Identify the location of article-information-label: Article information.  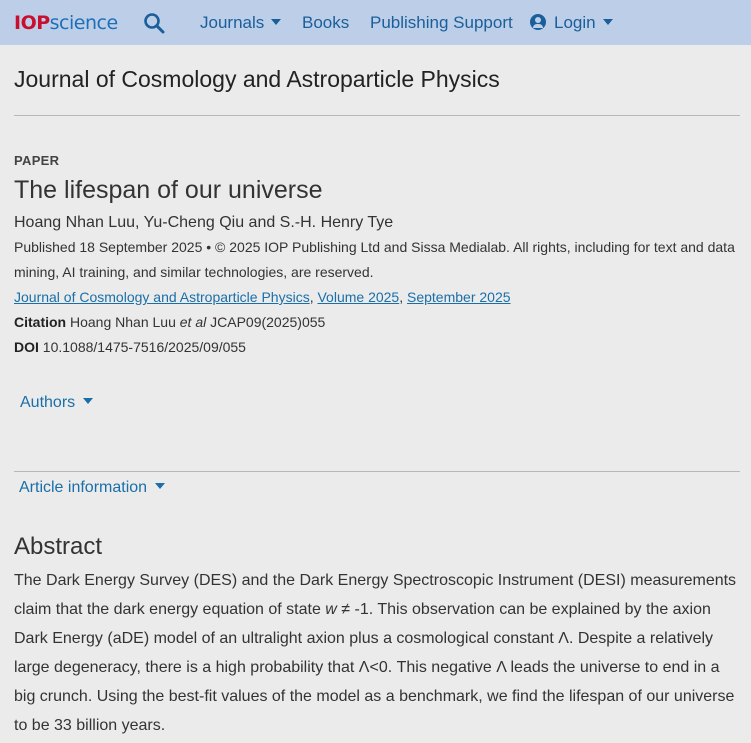
(83, 487).